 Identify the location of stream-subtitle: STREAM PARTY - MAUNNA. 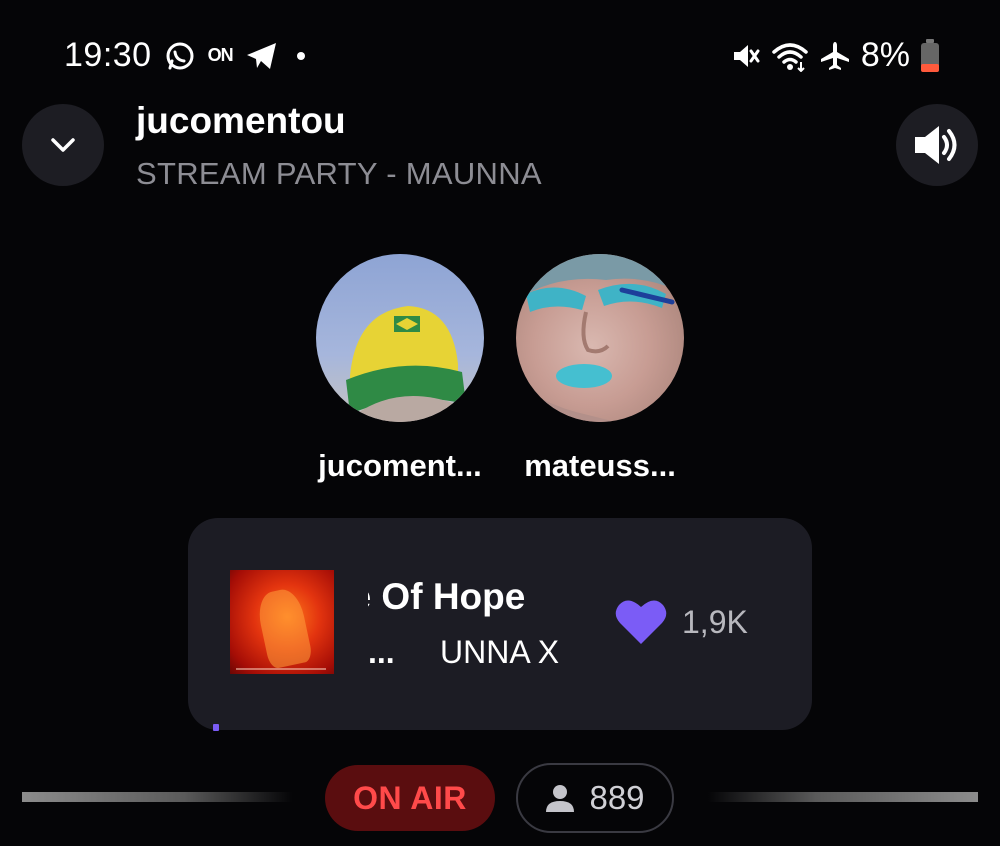
(339, 173).